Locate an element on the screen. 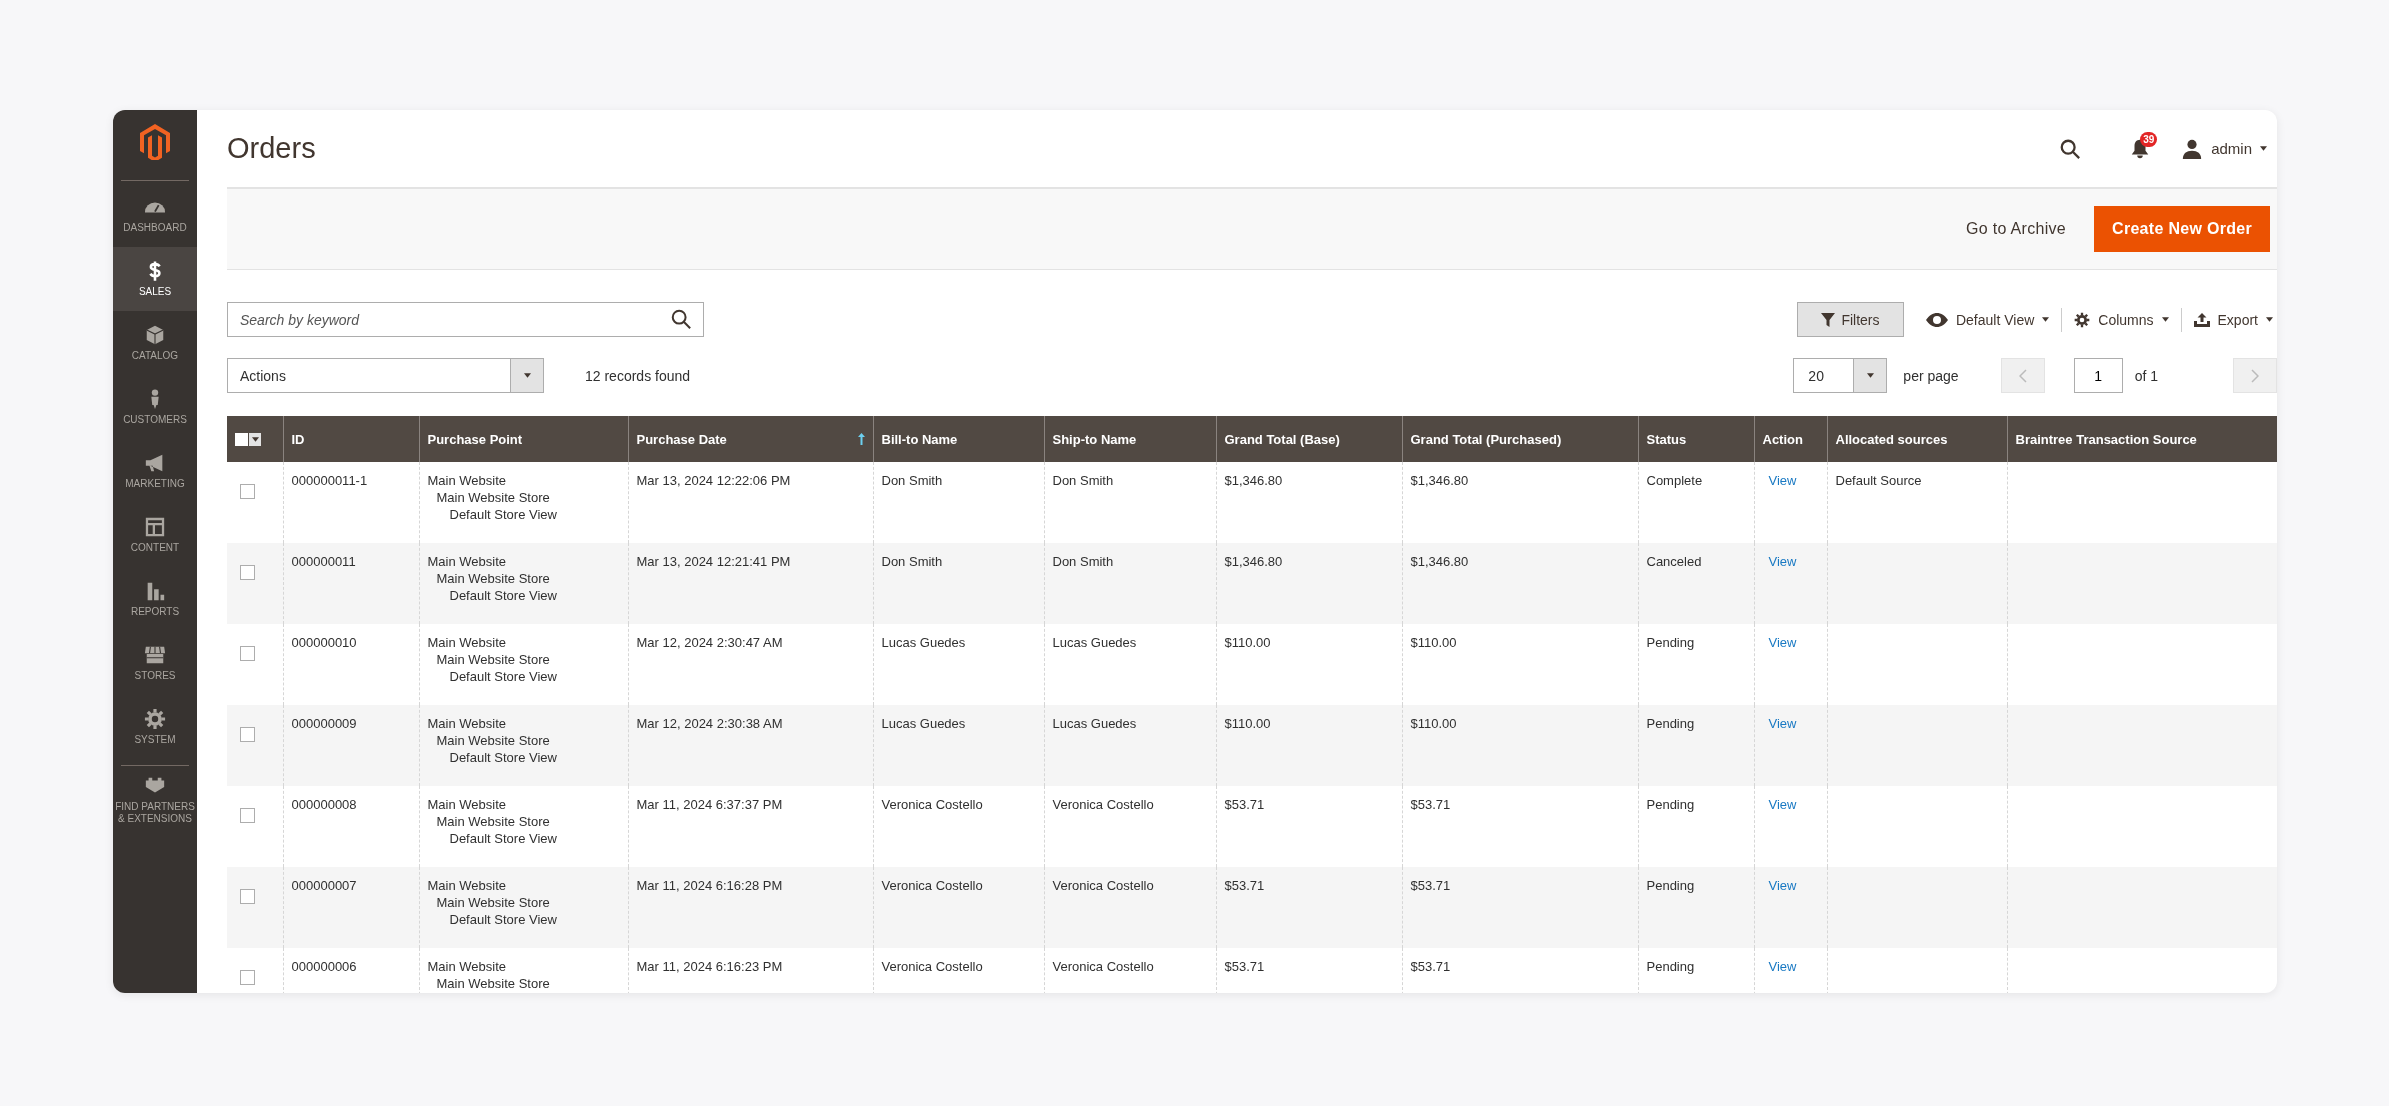 This screenshot has width=2389, height=1106. table-cell: Don Smith is located at coordinates (958, 583).